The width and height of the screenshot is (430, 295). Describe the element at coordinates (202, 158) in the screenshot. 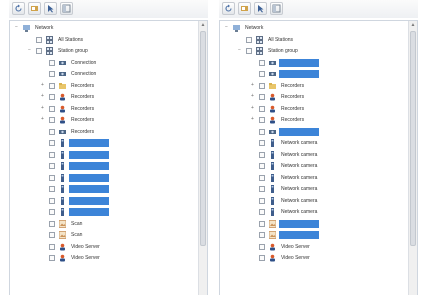

I see `left-vertical-scrollbar: ▲` at that location.